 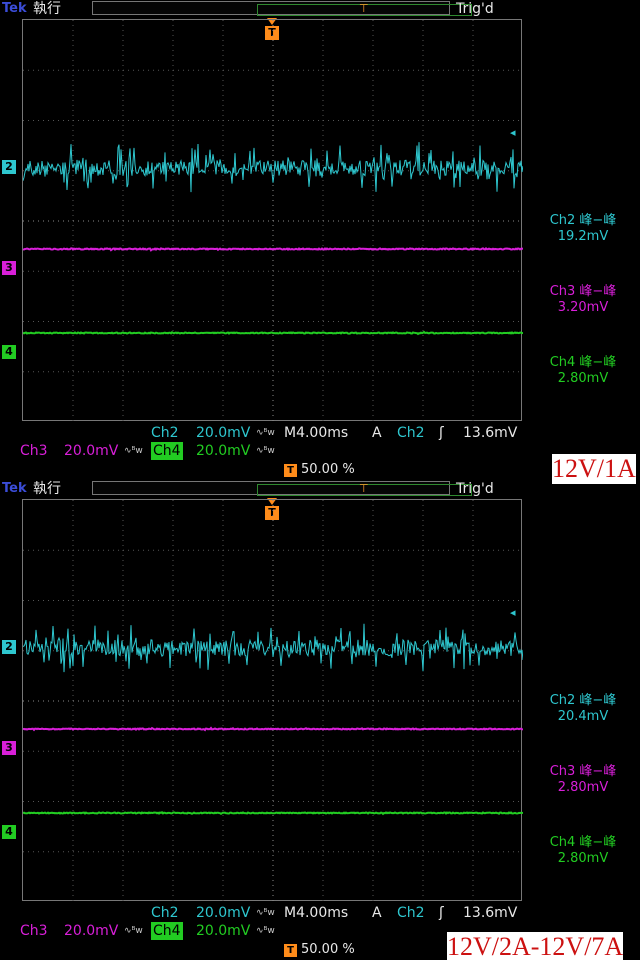 What do you see at coordinates (583, 307) in the screenshot?
I see `ch3-measurement-value: 3.20mV` at bounding box center [583, 307].